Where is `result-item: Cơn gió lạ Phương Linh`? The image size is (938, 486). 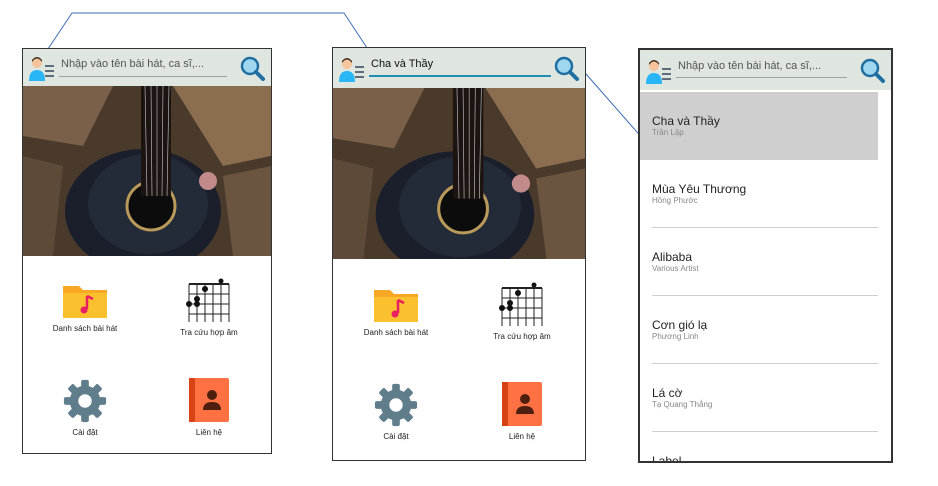
result-item: Cơn gió lạ Phương Linh is located at coordinates (759, 330).